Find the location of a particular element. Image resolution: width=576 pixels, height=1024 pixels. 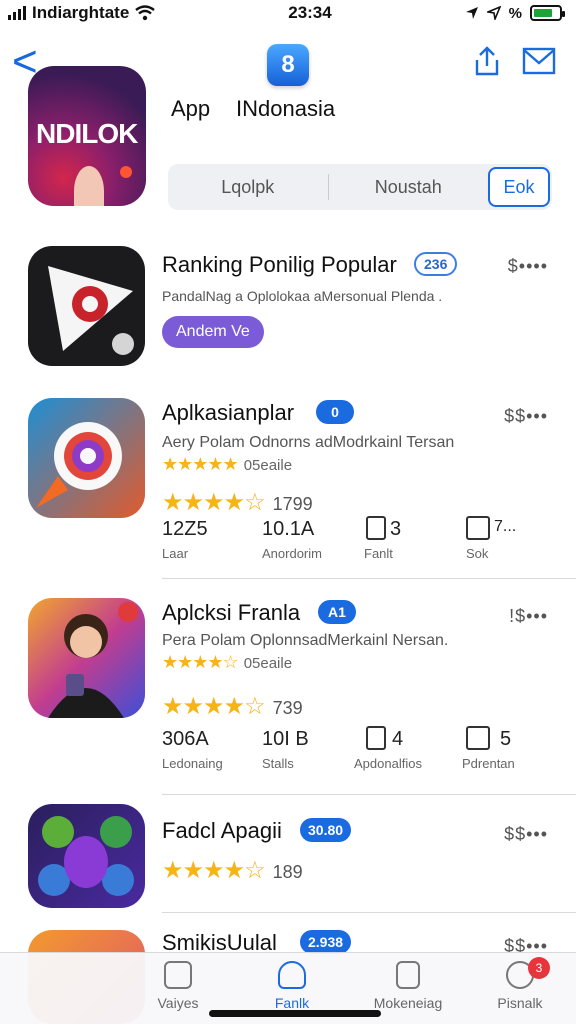

tab-today: Vaiyes is located at coordinates (178, 986).